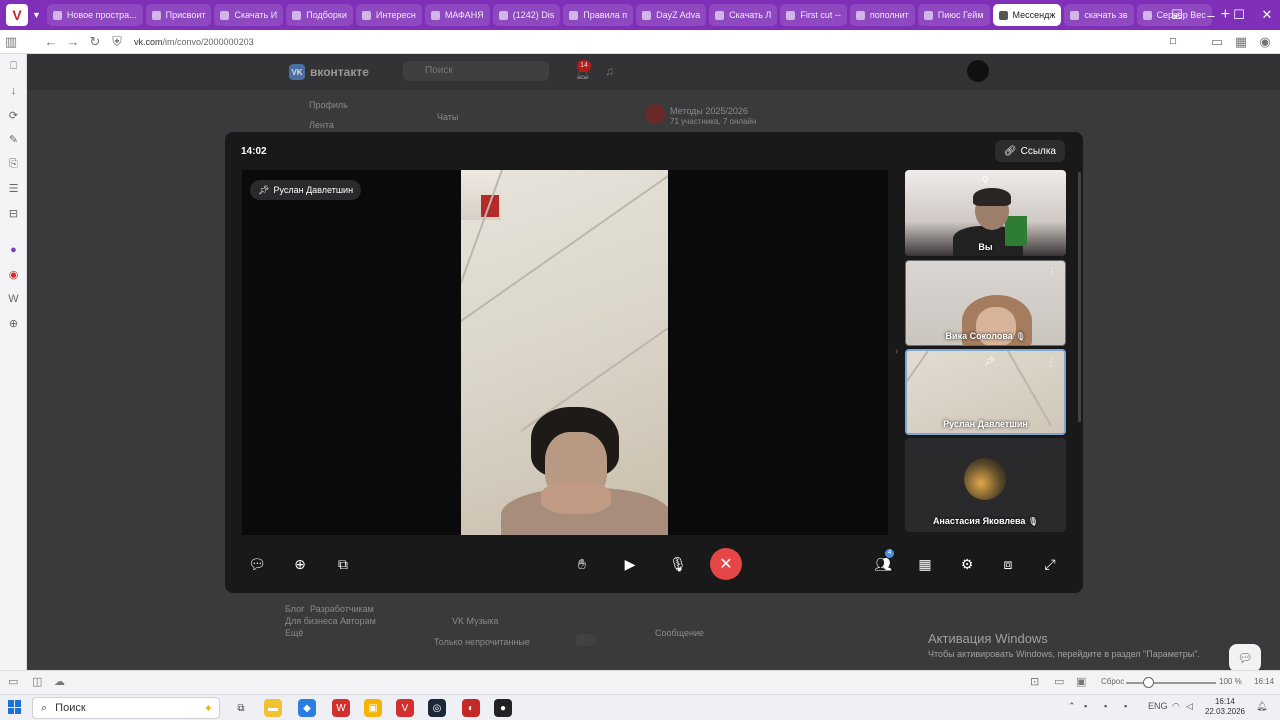 This screenshot has width=1280, height=720. What do you see at coordinates (437, 708) in the screenshot?
I see `steam-icon: ◎` at bounding box center [437, 708].